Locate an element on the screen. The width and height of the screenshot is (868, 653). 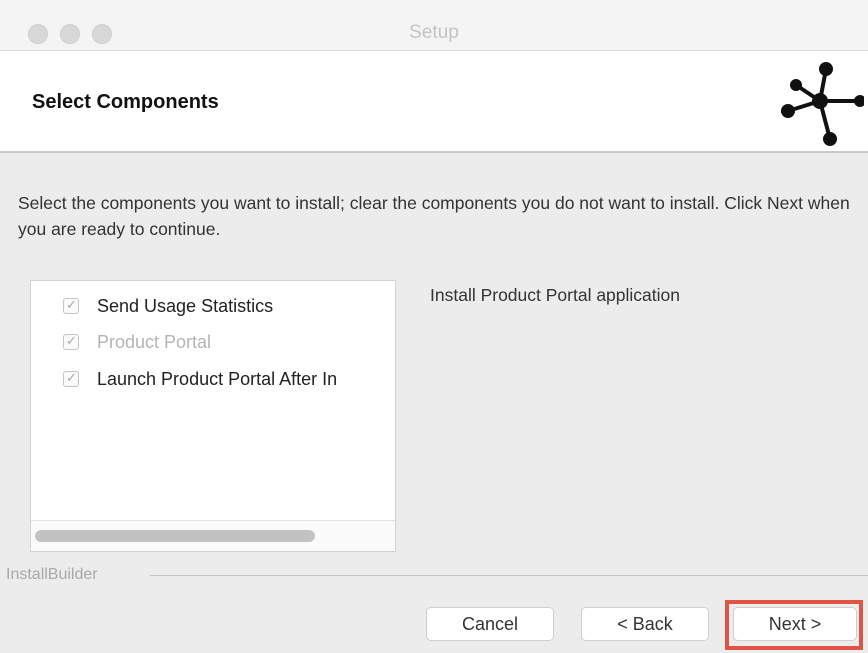
component-label: Launch Product Portal After In is located at coordinates (217, 378).